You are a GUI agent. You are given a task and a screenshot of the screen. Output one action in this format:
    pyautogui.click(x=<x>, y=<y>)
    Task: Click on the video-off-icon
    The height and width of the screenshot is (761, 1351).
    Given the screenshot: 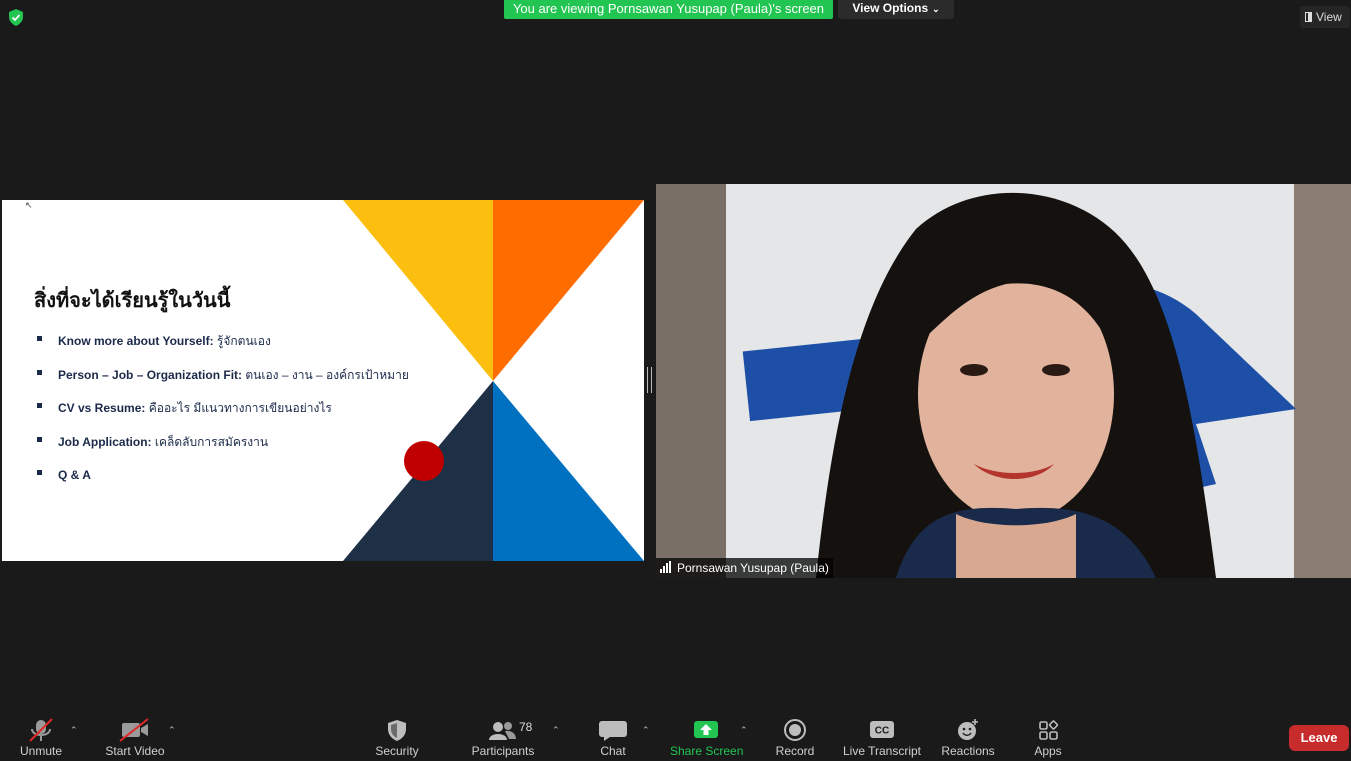 What is the action you would take?
    pyautogui.click(x=134, y=730)
    